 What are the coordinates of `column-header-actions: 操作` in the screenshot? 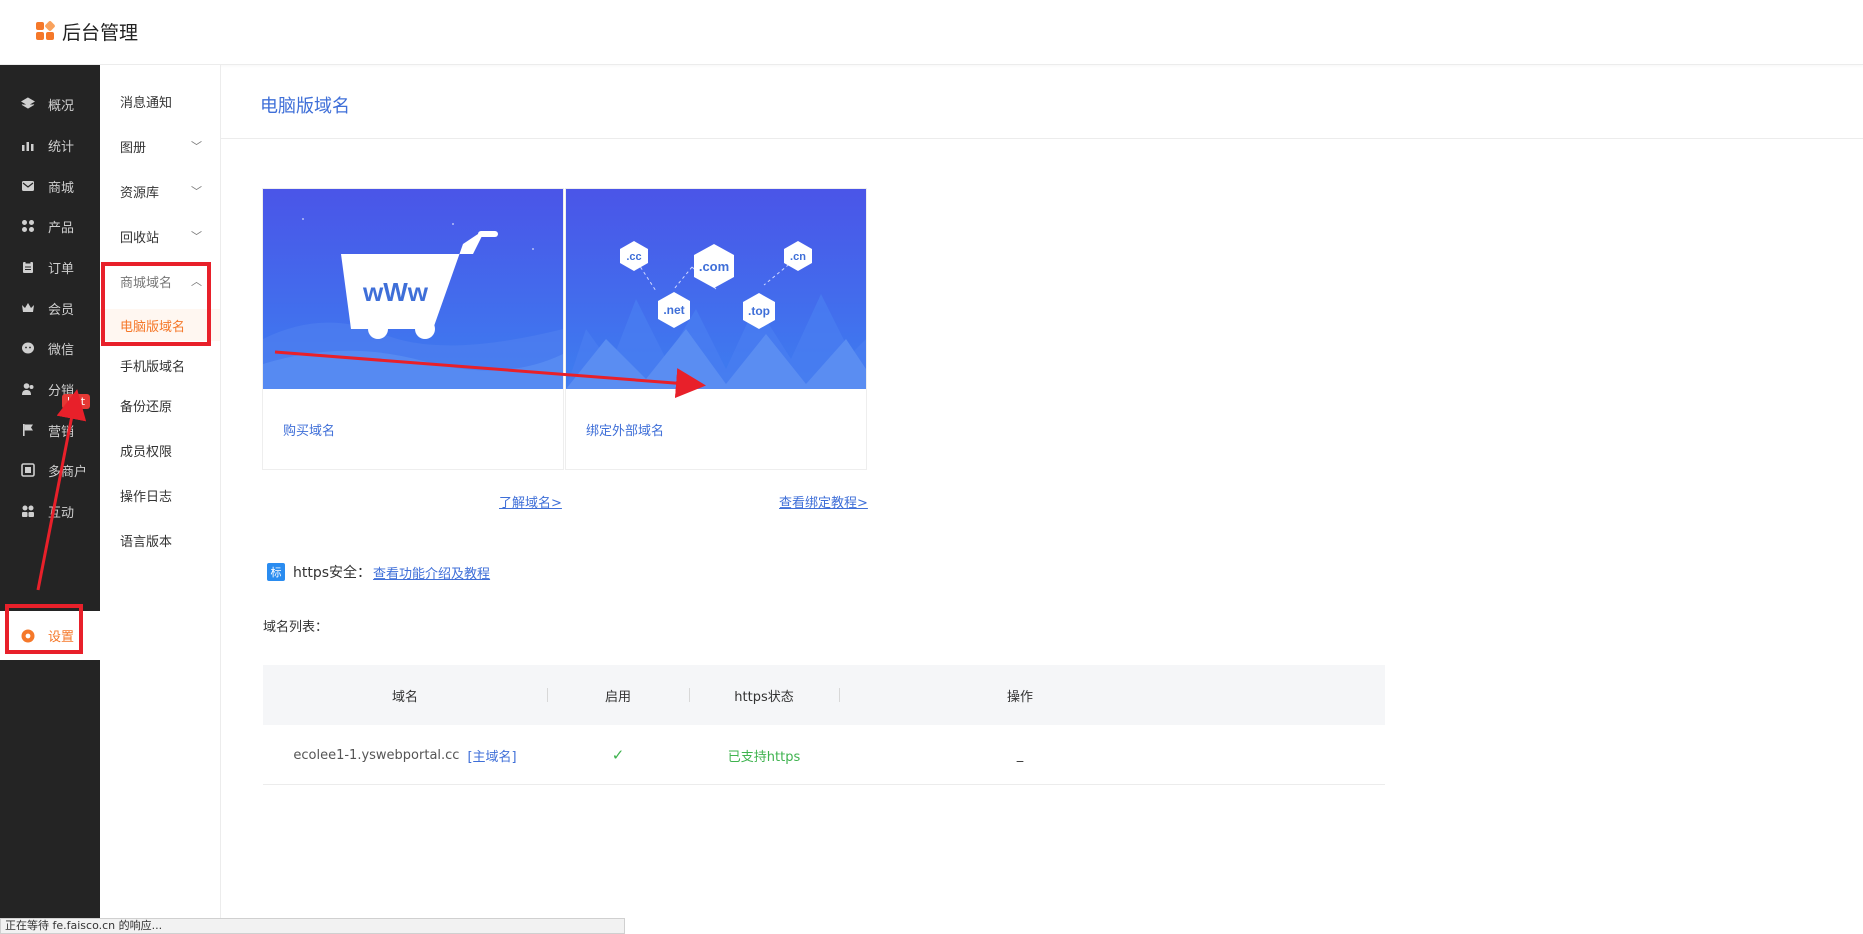 It's located at (1019, 697).